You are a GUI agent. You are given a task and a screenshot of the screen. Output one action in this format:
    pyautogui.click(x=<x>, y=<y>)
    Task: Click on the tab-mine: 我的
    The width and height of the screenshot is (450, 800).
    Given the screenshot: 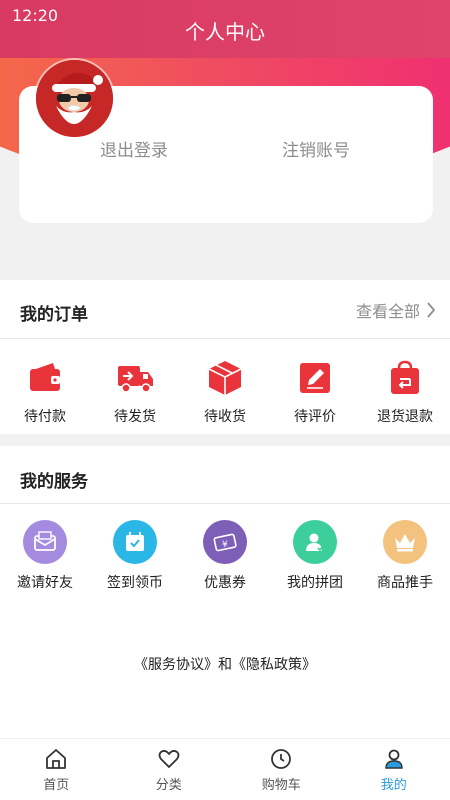 What is the action you would take?
    pyautogui.click(x=394, y=769)
    